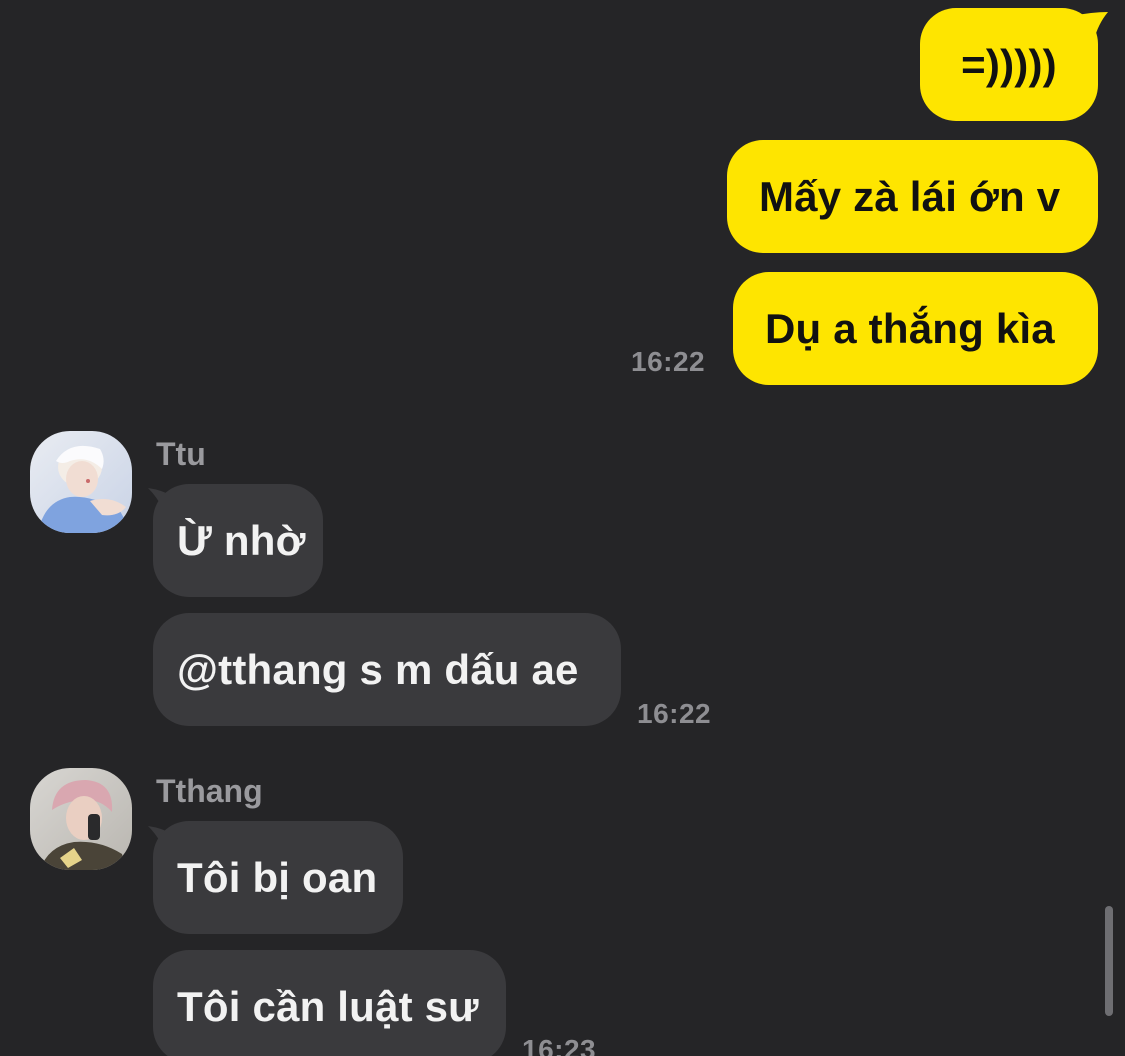 This screenshot has width=1125, height=1056. I want to click on outgoing-message: Mấy zà lái ớn v, so click(912, 196).